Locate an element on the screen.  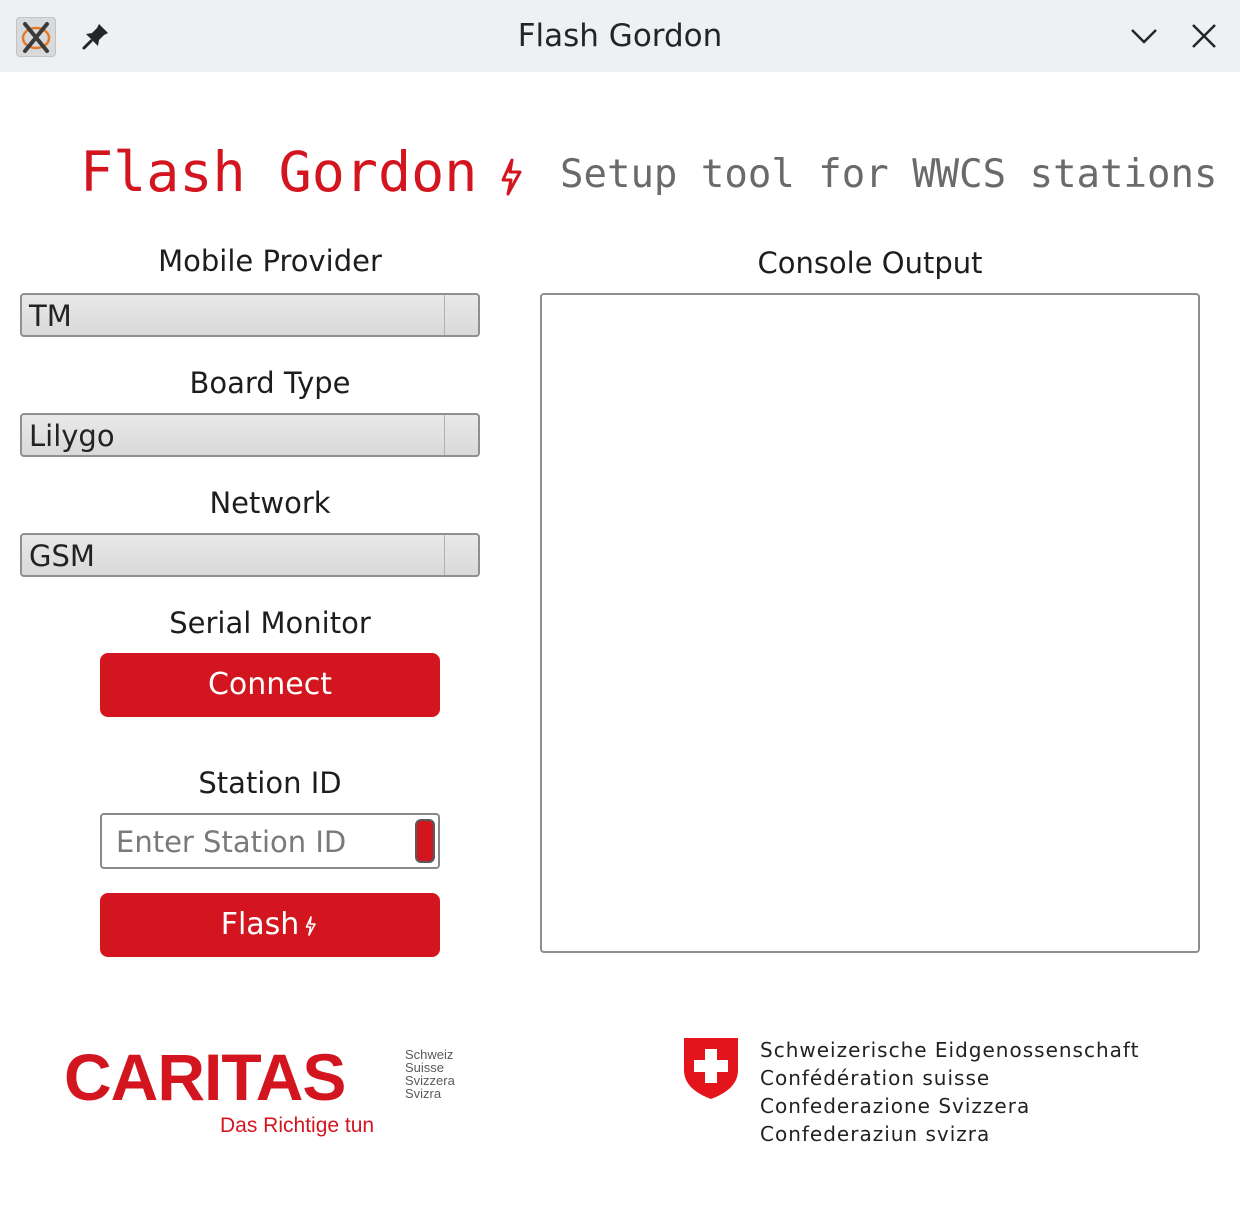
mobile-provider-label: Mobile Provider is located at coordinates (270, 261).